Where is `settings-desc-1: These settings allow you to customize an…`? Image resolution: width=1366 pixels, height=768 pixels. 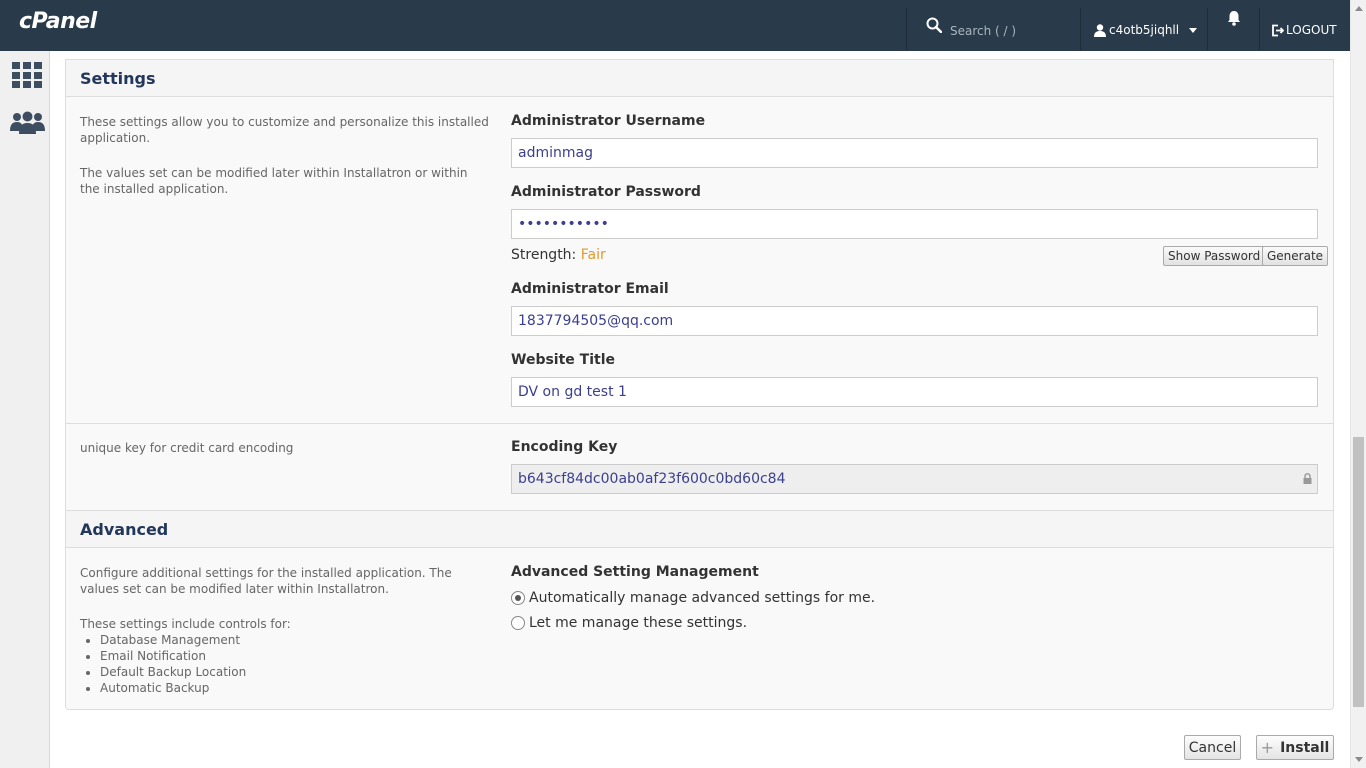 settings-desc-1: These settings allow you to customize an… is located at coordinates (284, 130).